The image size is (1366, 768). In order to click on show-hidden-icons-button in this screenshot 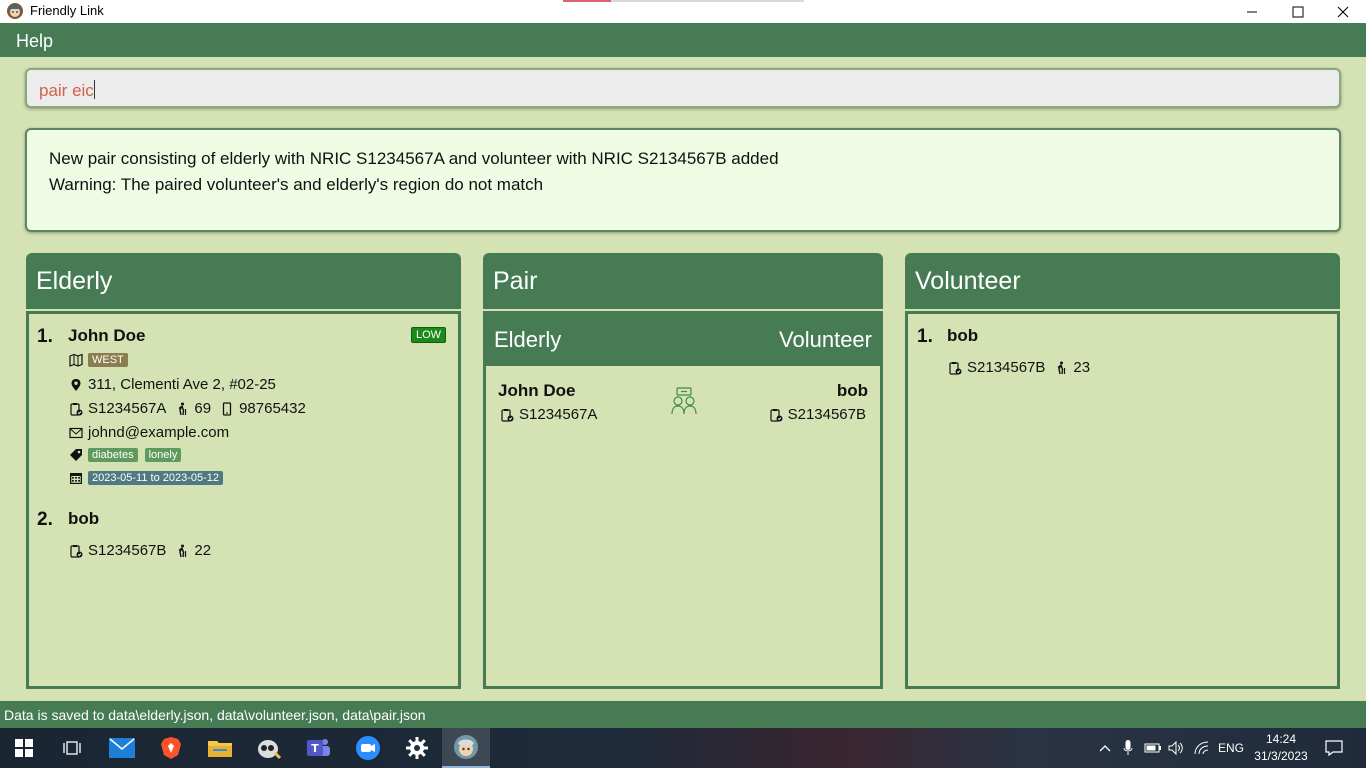, I will do `click(1105, 748)`.